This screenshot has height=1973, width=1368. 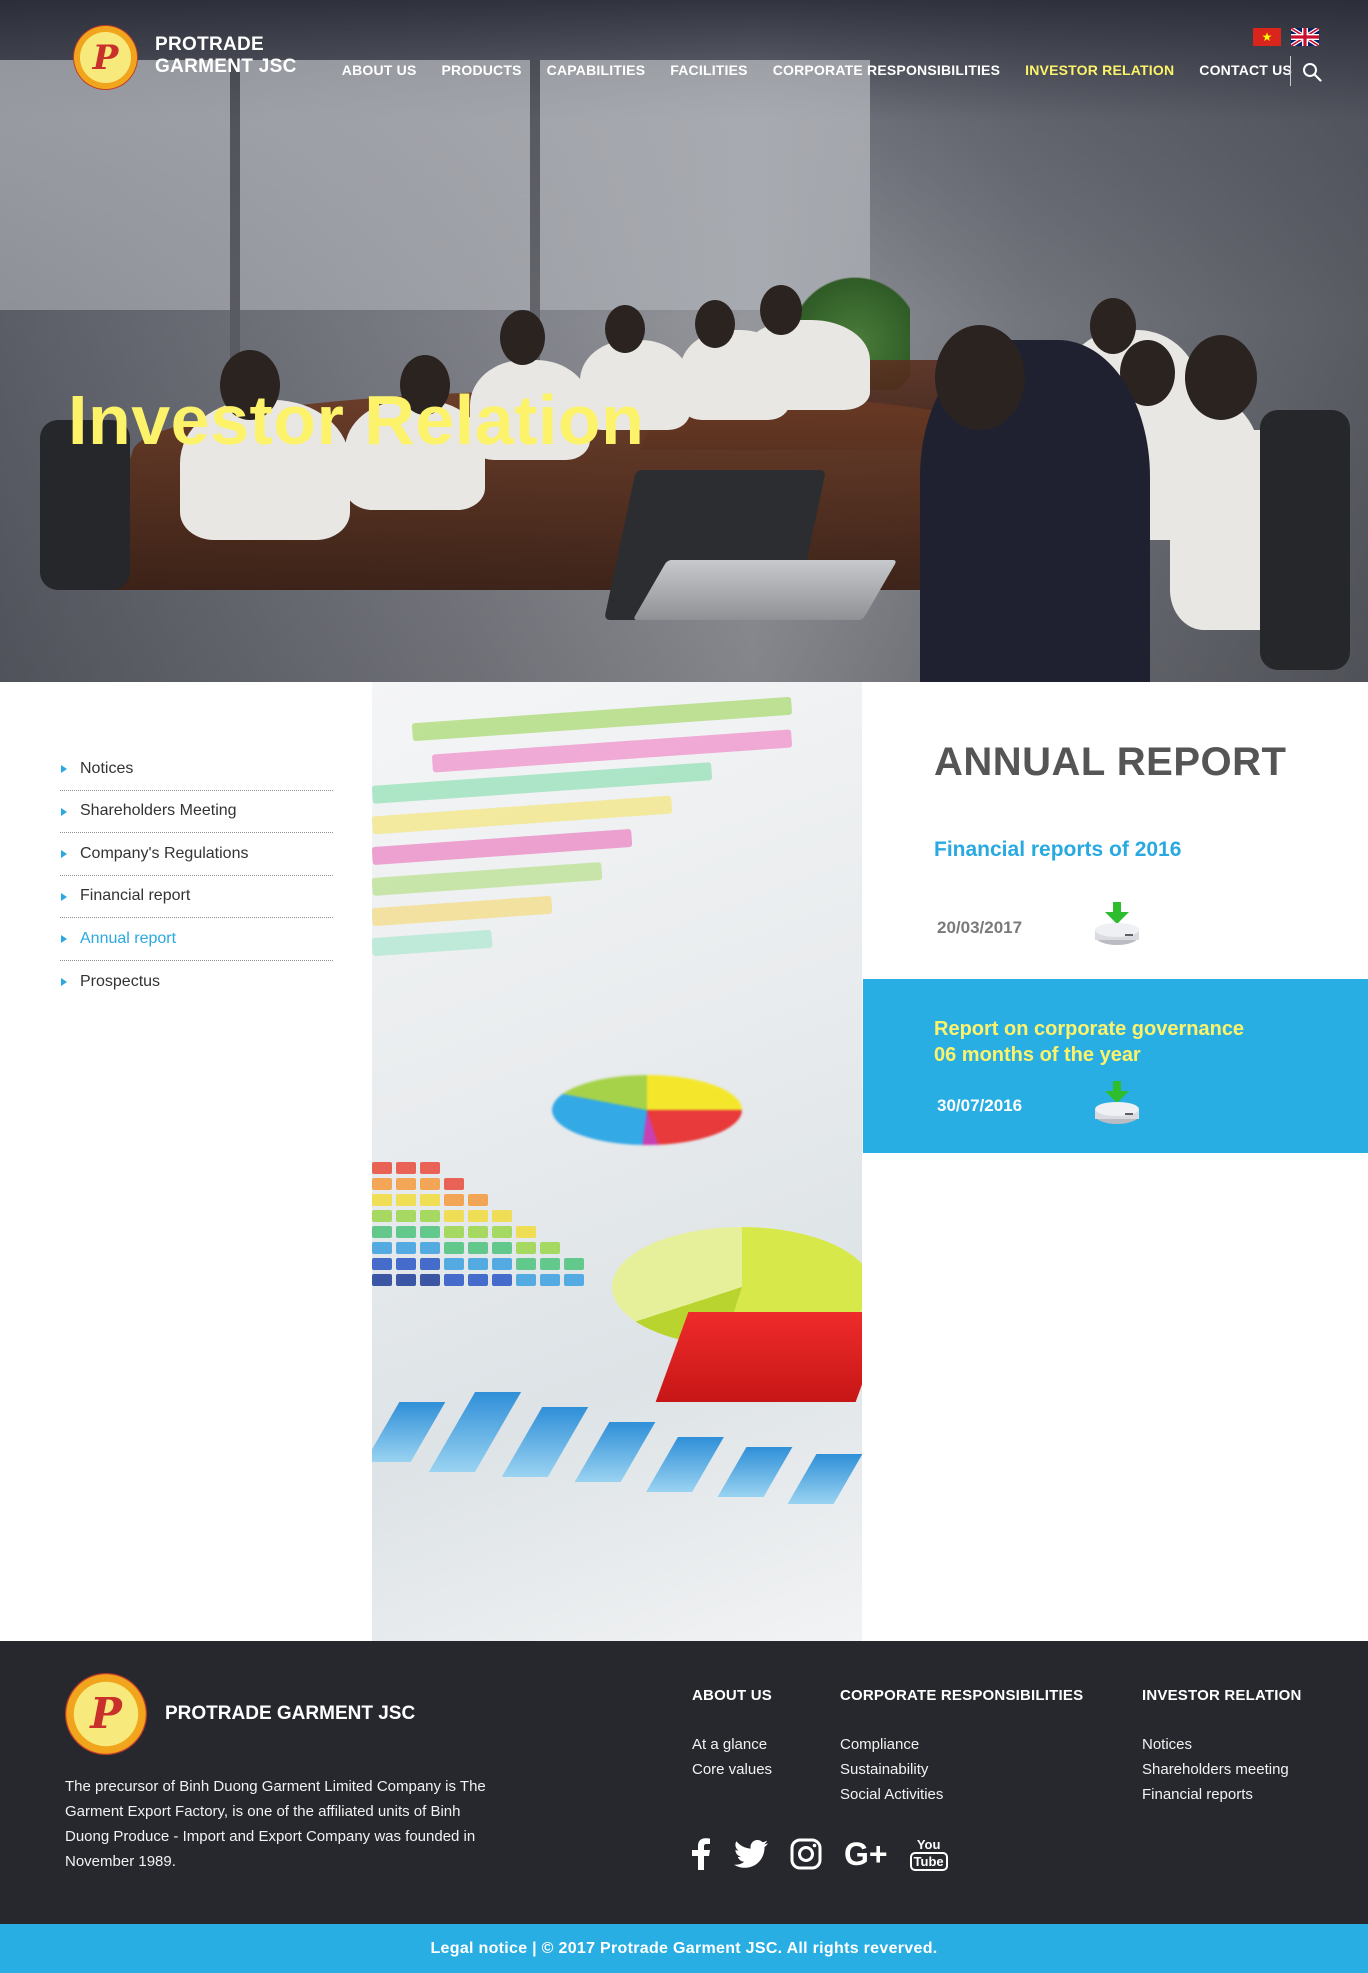 I want to click on vn-flag-icon: ★, so click(x=1267, y=37).